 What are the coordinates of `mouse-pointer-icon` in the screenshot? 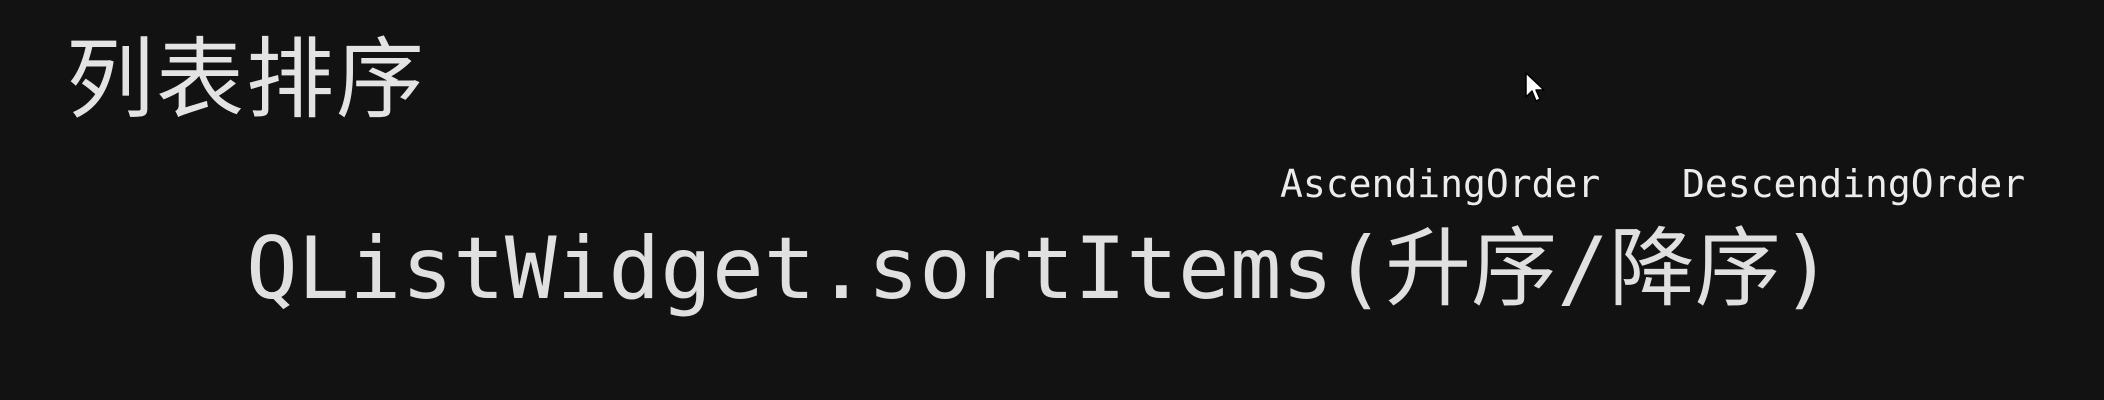 It's located at (1535, 87).